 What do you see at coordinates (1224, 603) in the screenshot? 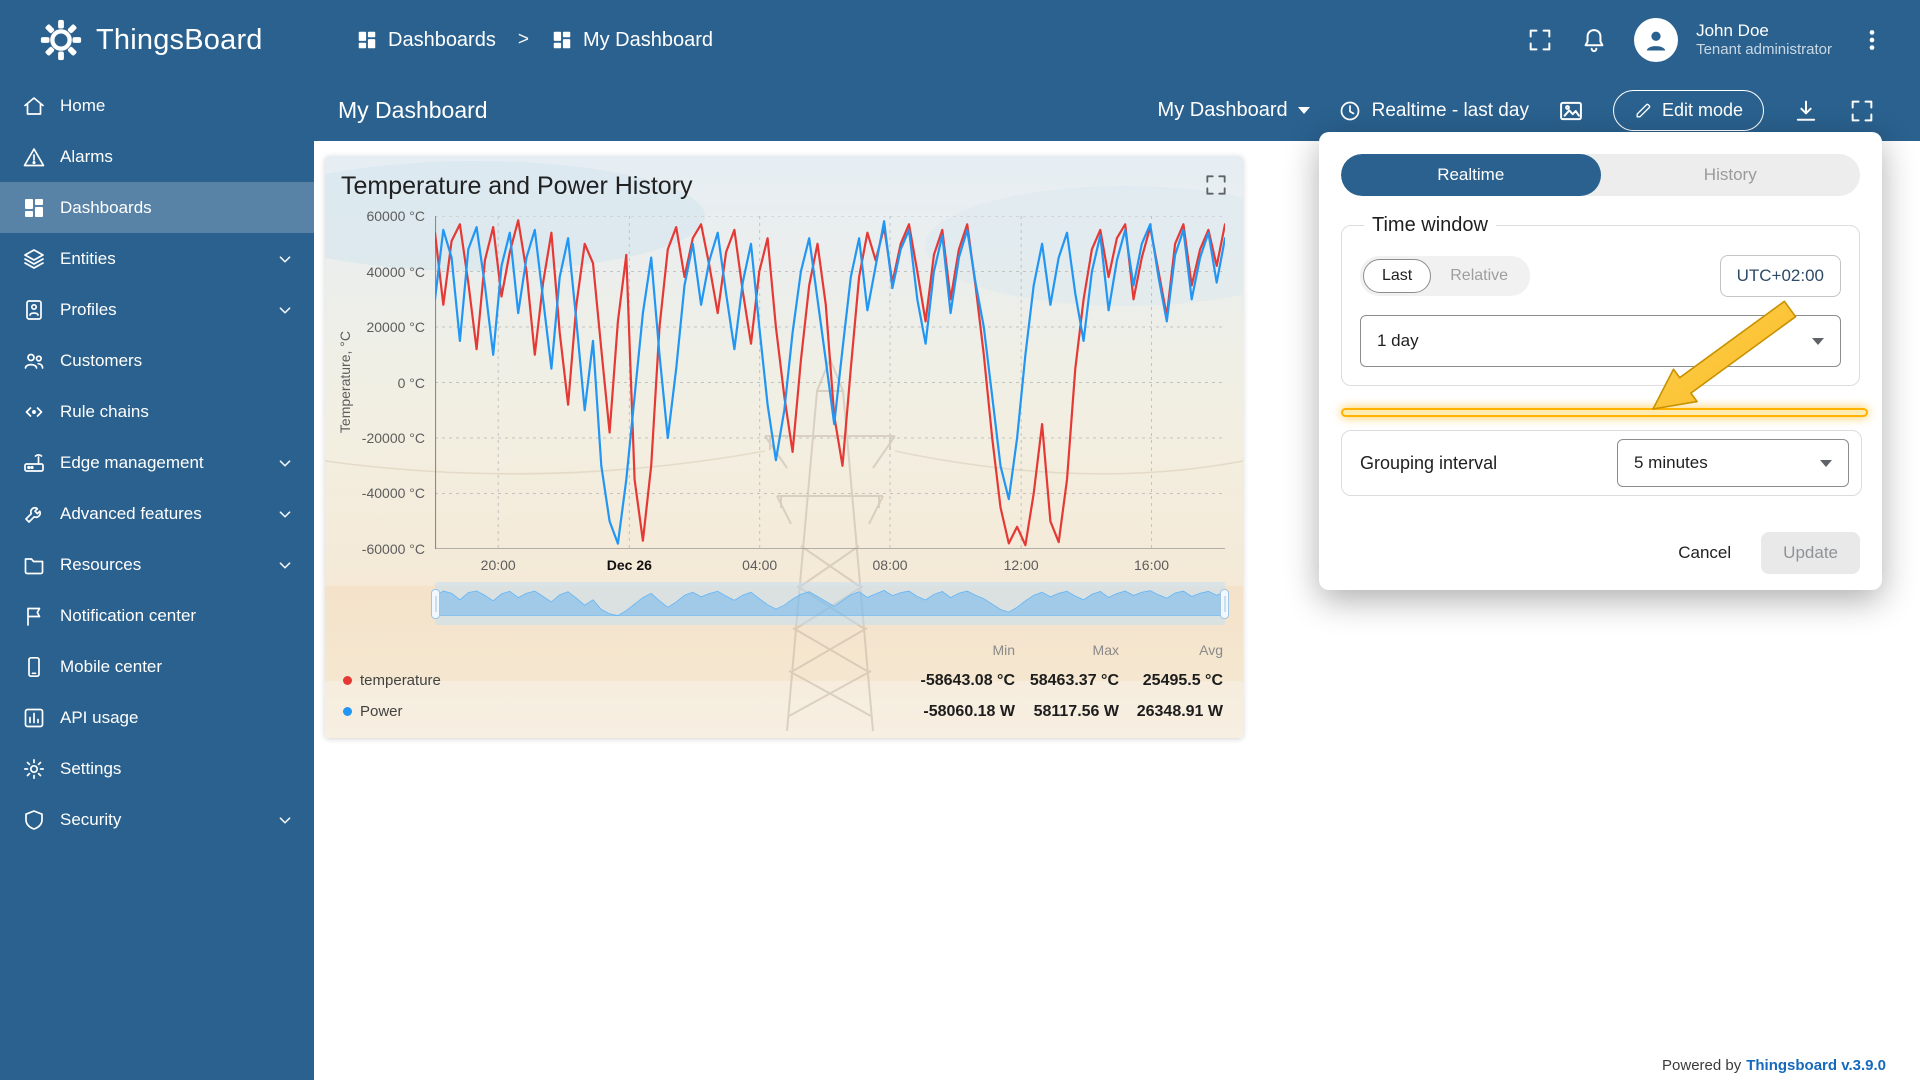
I see `timeline-right-handle` at bounding box center [1224, 603].